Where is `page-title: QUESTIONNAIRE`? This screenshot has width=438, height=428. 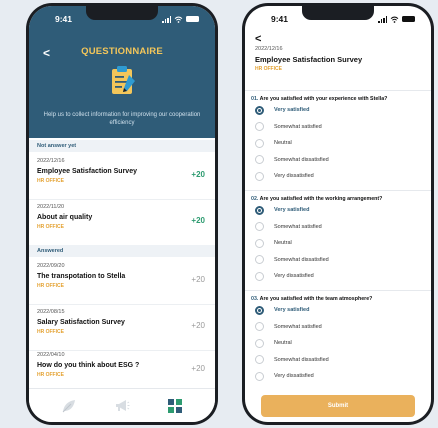
page-title: QUESTIONNAIRE is located at coordinates (122, 51).